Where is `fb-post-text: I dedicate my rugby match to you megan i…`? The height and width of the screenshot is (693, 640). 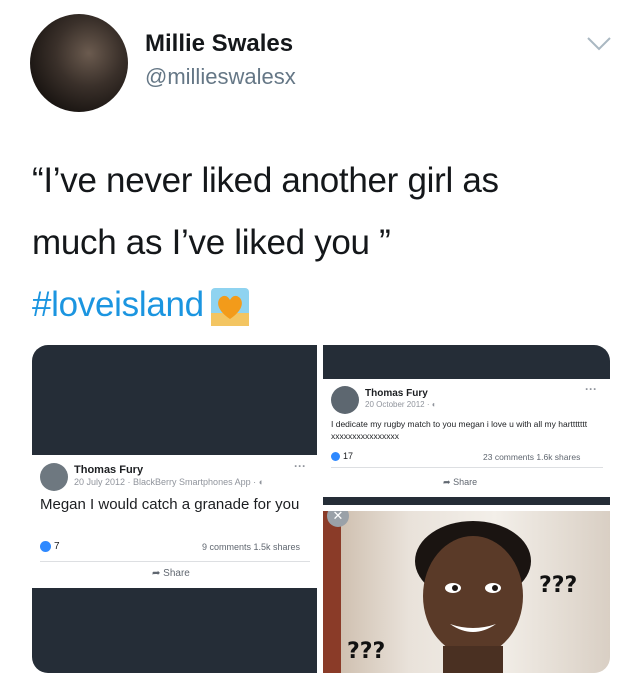 fb-post-text: I dedicate my rugby match to you megan i… is located at coordinates (459, 430).